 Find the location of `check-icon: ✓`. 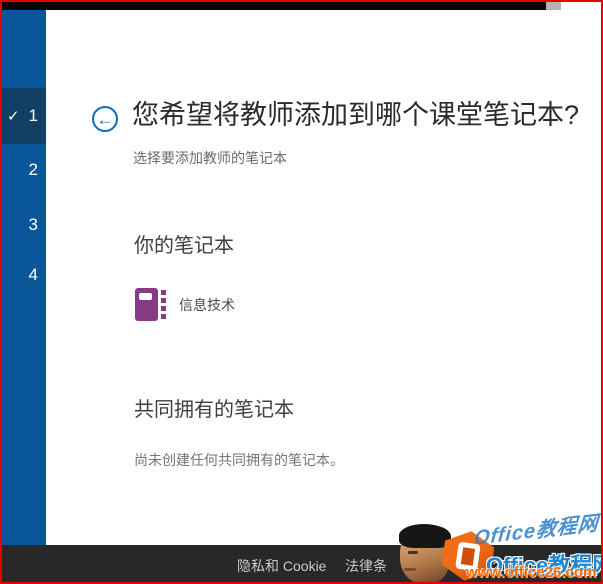

check-icon: ✓ is located at coordinates (13, 116).